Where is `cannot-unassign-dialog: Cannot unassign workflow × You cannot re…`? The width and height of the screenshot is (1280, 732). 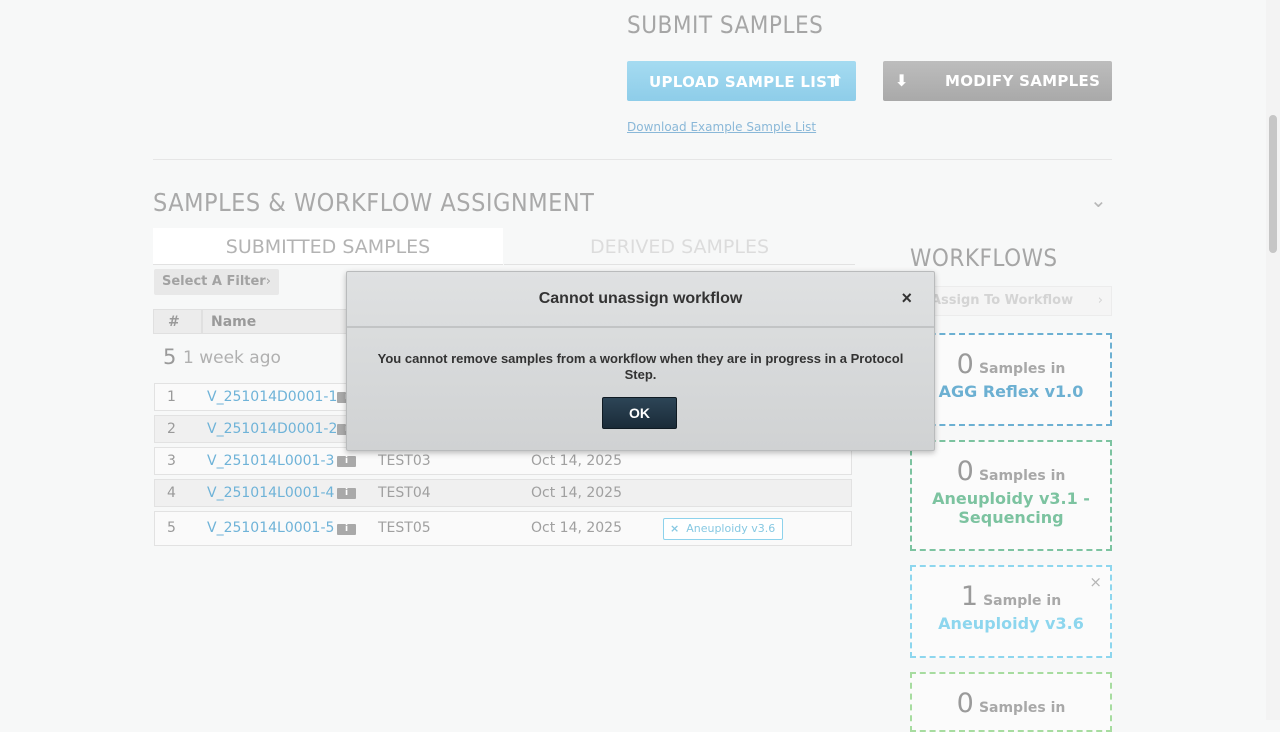
cannot-unassign-dialog: Cannot unassign workflow × You cannot re… is located at coordinates (640, 361).